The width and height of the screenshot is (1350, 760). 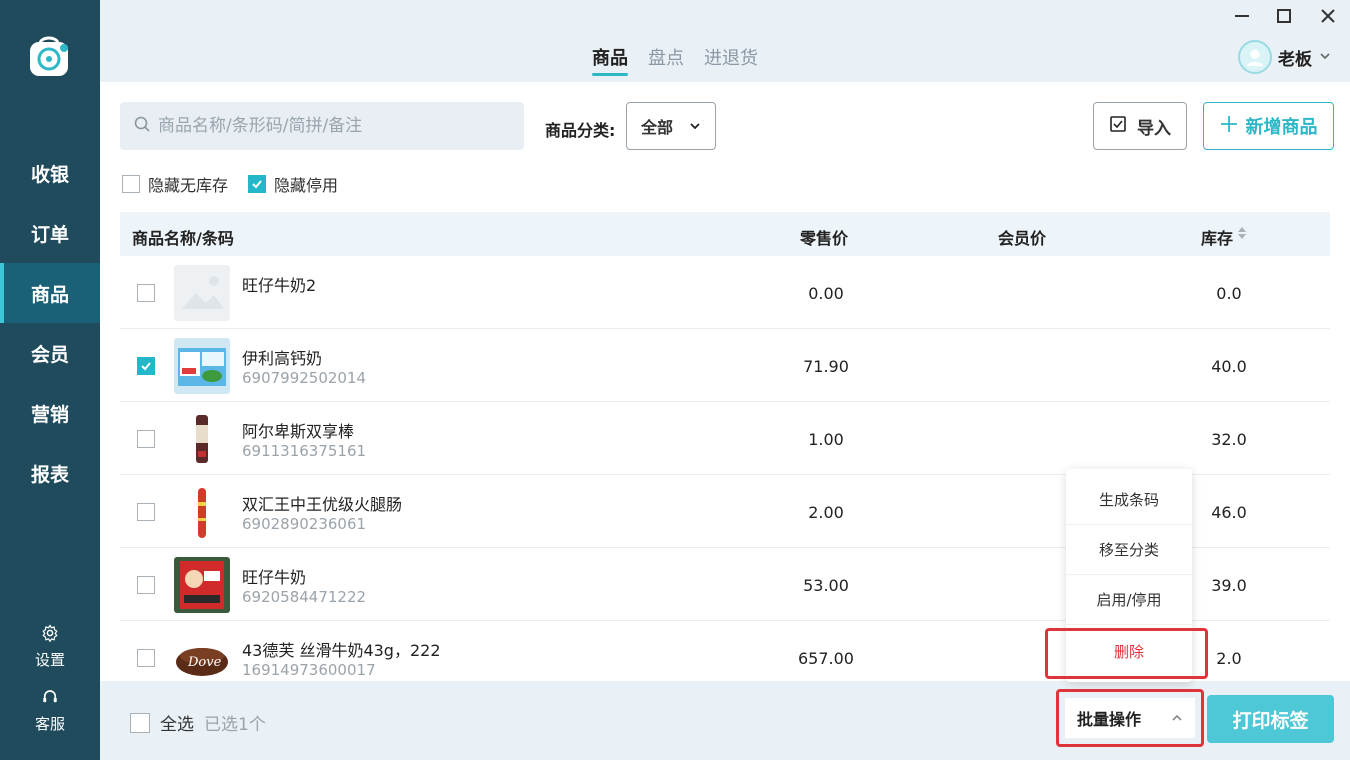 I want to click on sidebar-item-members: 会员, so click(x=50, y=353).